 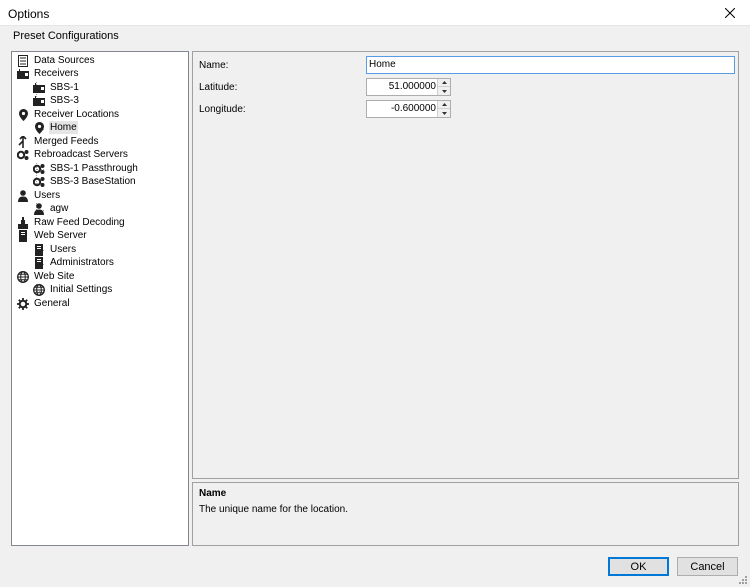 I want to click on help-description: The unique name for the location., so click(x=273, y=509).